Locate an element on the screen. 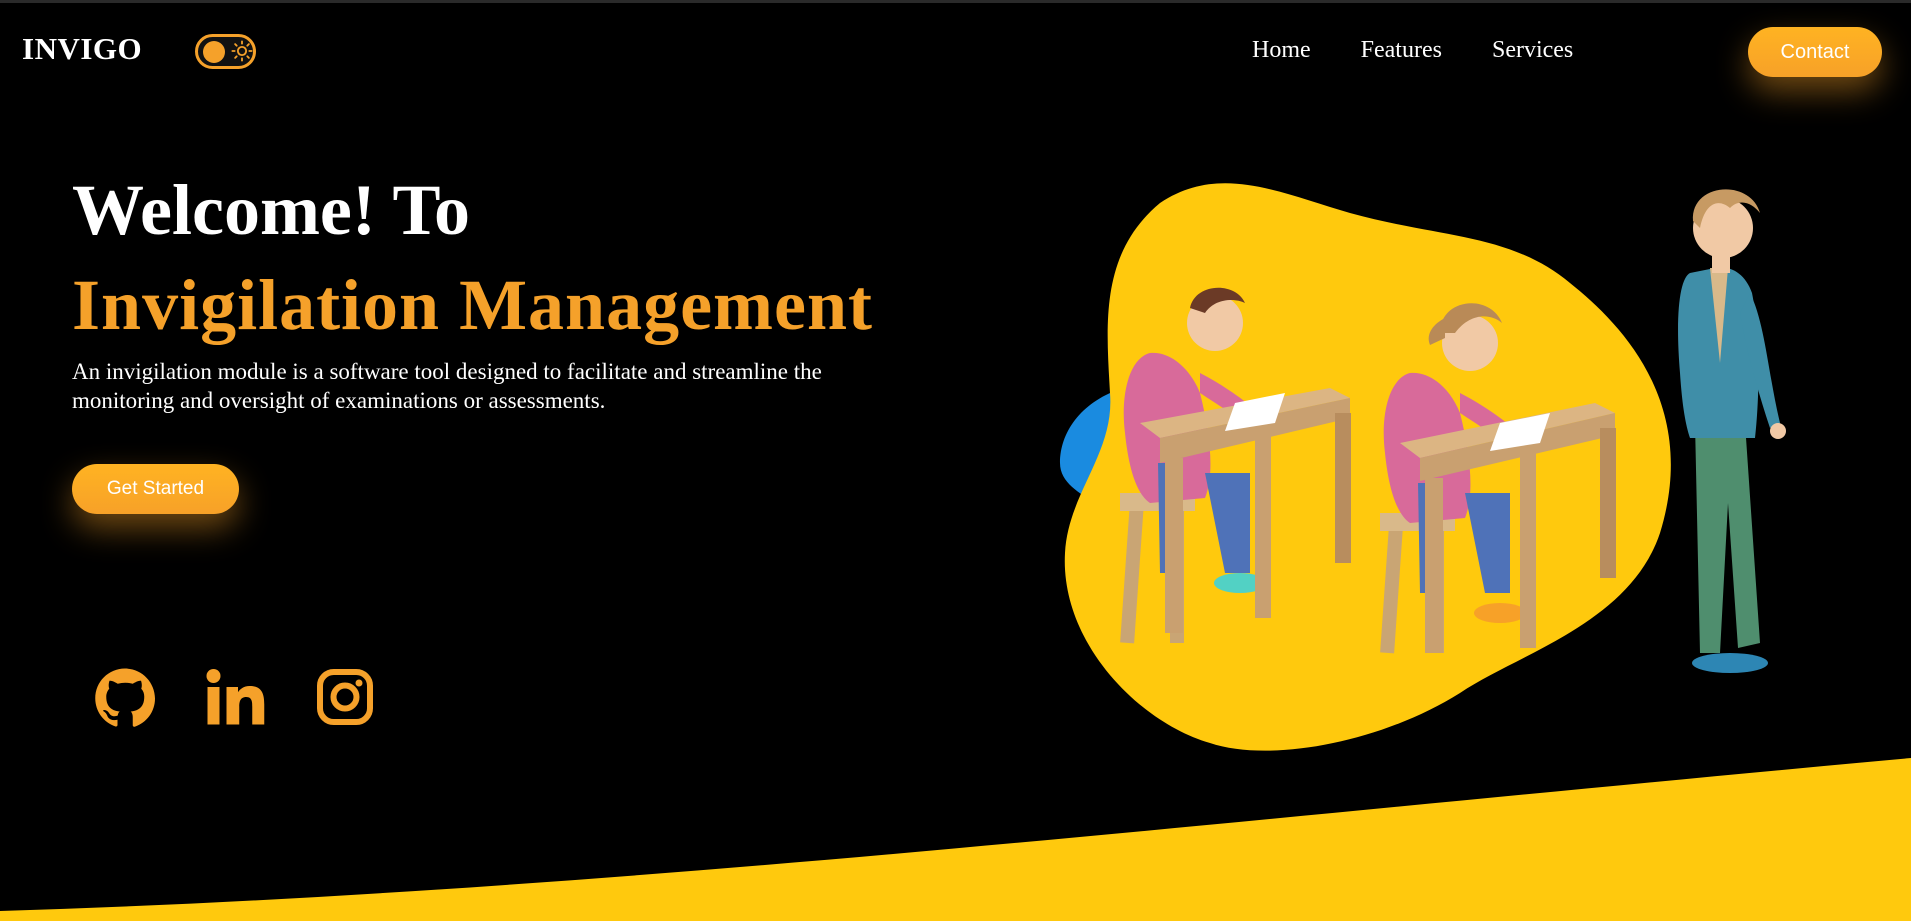 The image size is (1911, 921). nav-features: Features is located at coordinates (1401, 50).